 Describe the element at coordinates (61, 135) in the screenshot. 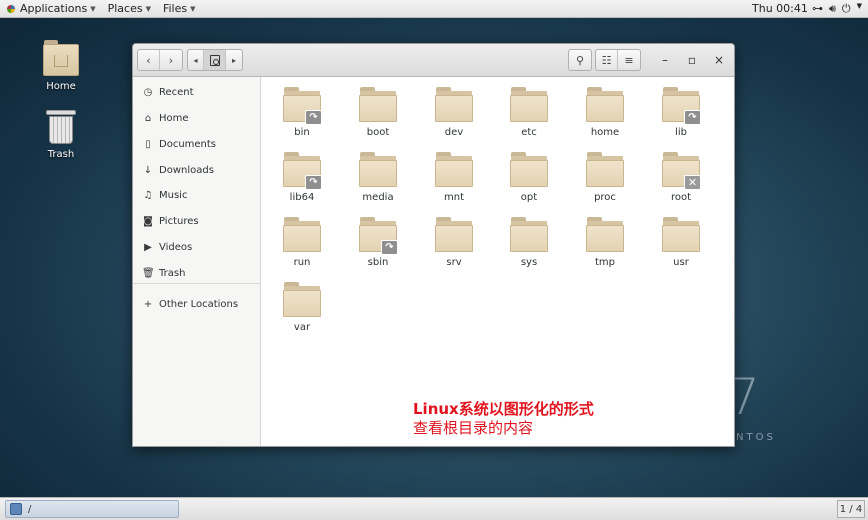

I see `desktop-trash: Trash` at that location.